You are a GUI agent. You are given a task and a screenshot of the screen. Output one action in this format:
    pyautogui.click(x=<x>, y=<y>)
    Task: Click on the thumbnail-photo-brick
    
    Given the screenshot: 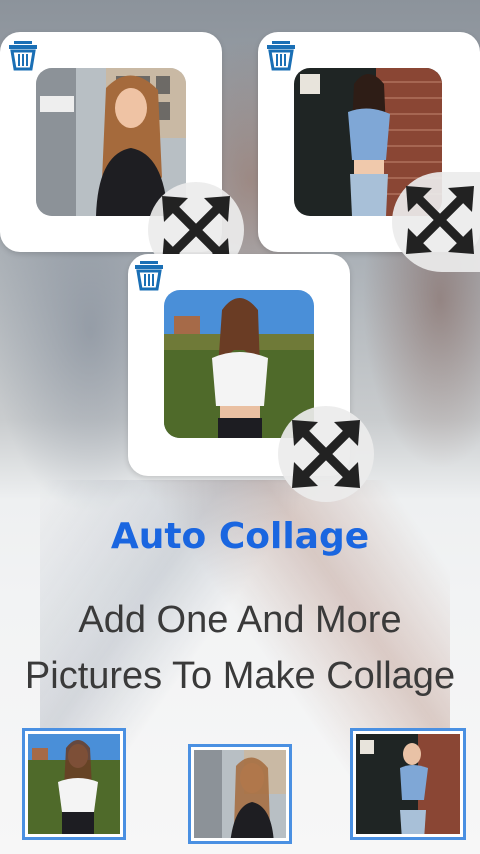 What is the action you would take?
    pyautogui.click(x=408, y=784)
    